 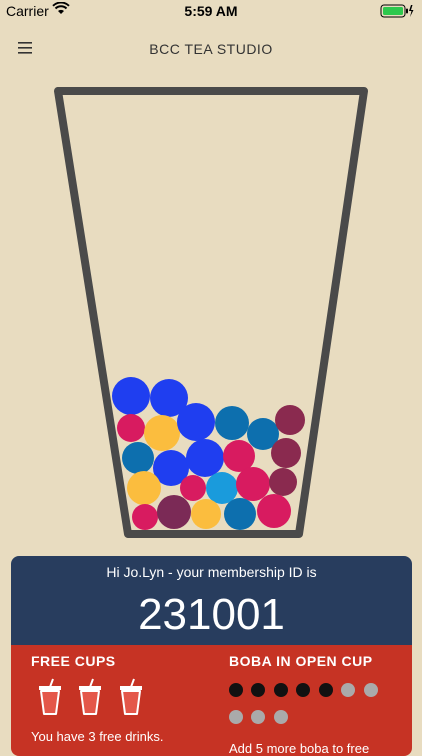 What do you see at coordinates (397, 12) in the screenshot?
I see `battery-charging-icon` at bounding box center [397, 12].